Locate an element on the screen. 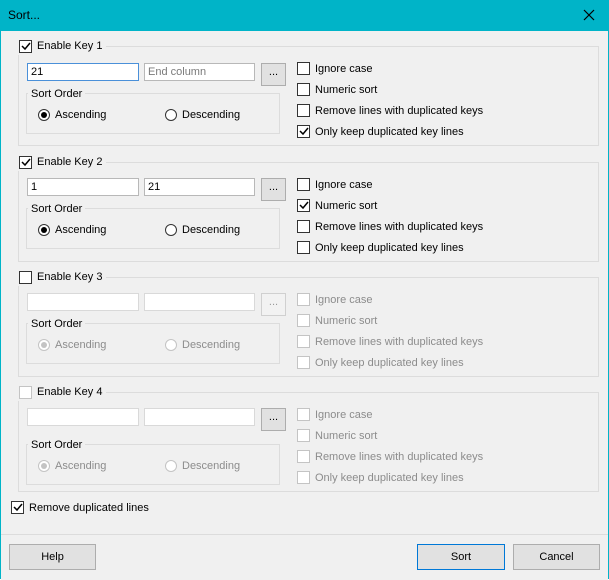 This screenshot has width=609, height=580. key-1-sort-order: Sort Order Ascending Descending is located at coordinates (153, 111).